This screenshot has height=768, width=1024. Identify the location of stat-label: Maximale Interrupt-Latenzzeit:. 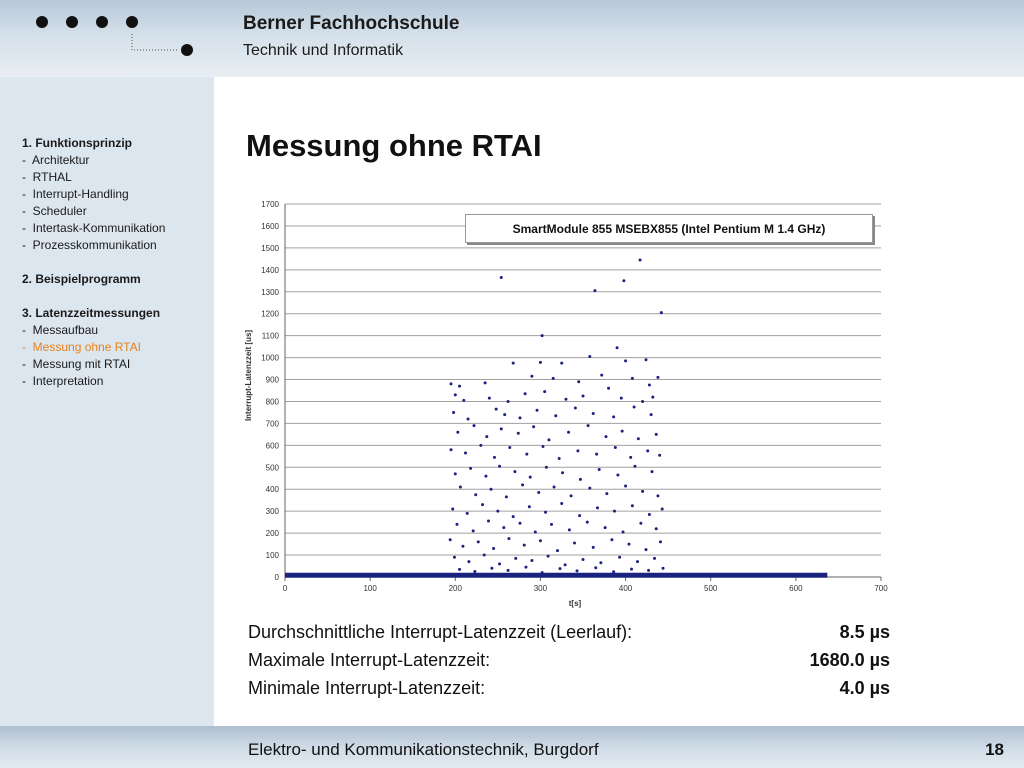
(369, 660).